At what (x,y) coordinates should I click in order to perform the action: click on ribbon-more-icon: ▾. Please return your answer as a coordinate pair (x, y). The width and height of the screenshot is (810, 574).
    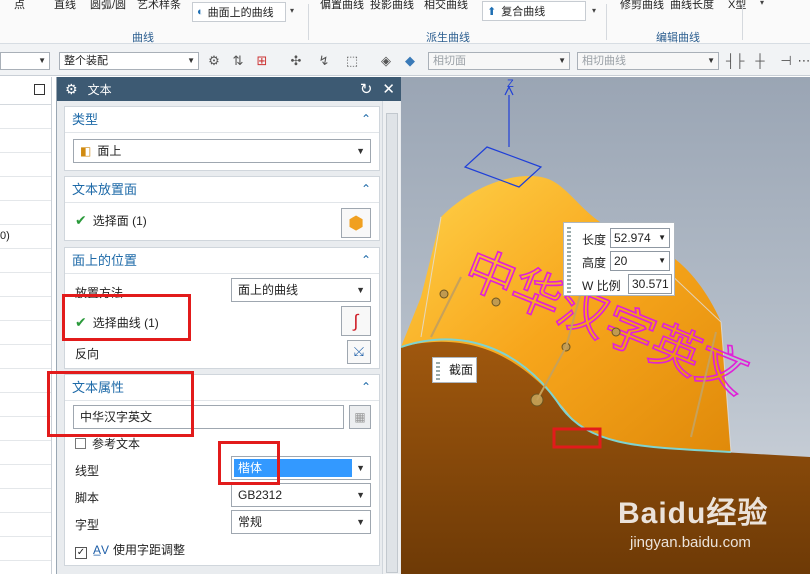
    Looking at the image, I should click on (292, 10).